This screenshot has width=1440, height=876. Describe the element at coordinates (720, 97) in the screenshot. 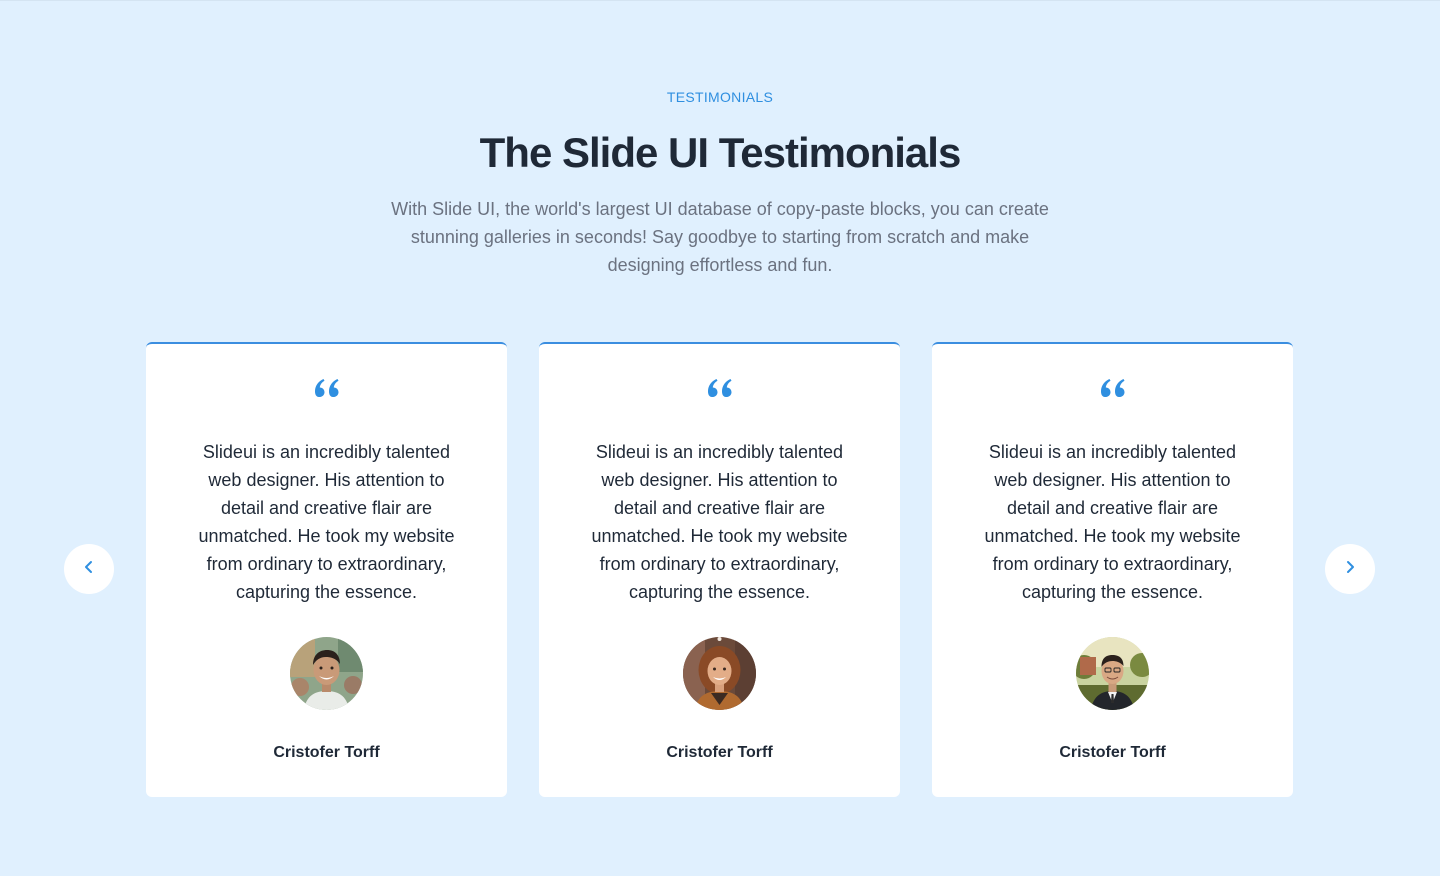

I see `section-eyebrow: TESTIMONIALS` at that location.